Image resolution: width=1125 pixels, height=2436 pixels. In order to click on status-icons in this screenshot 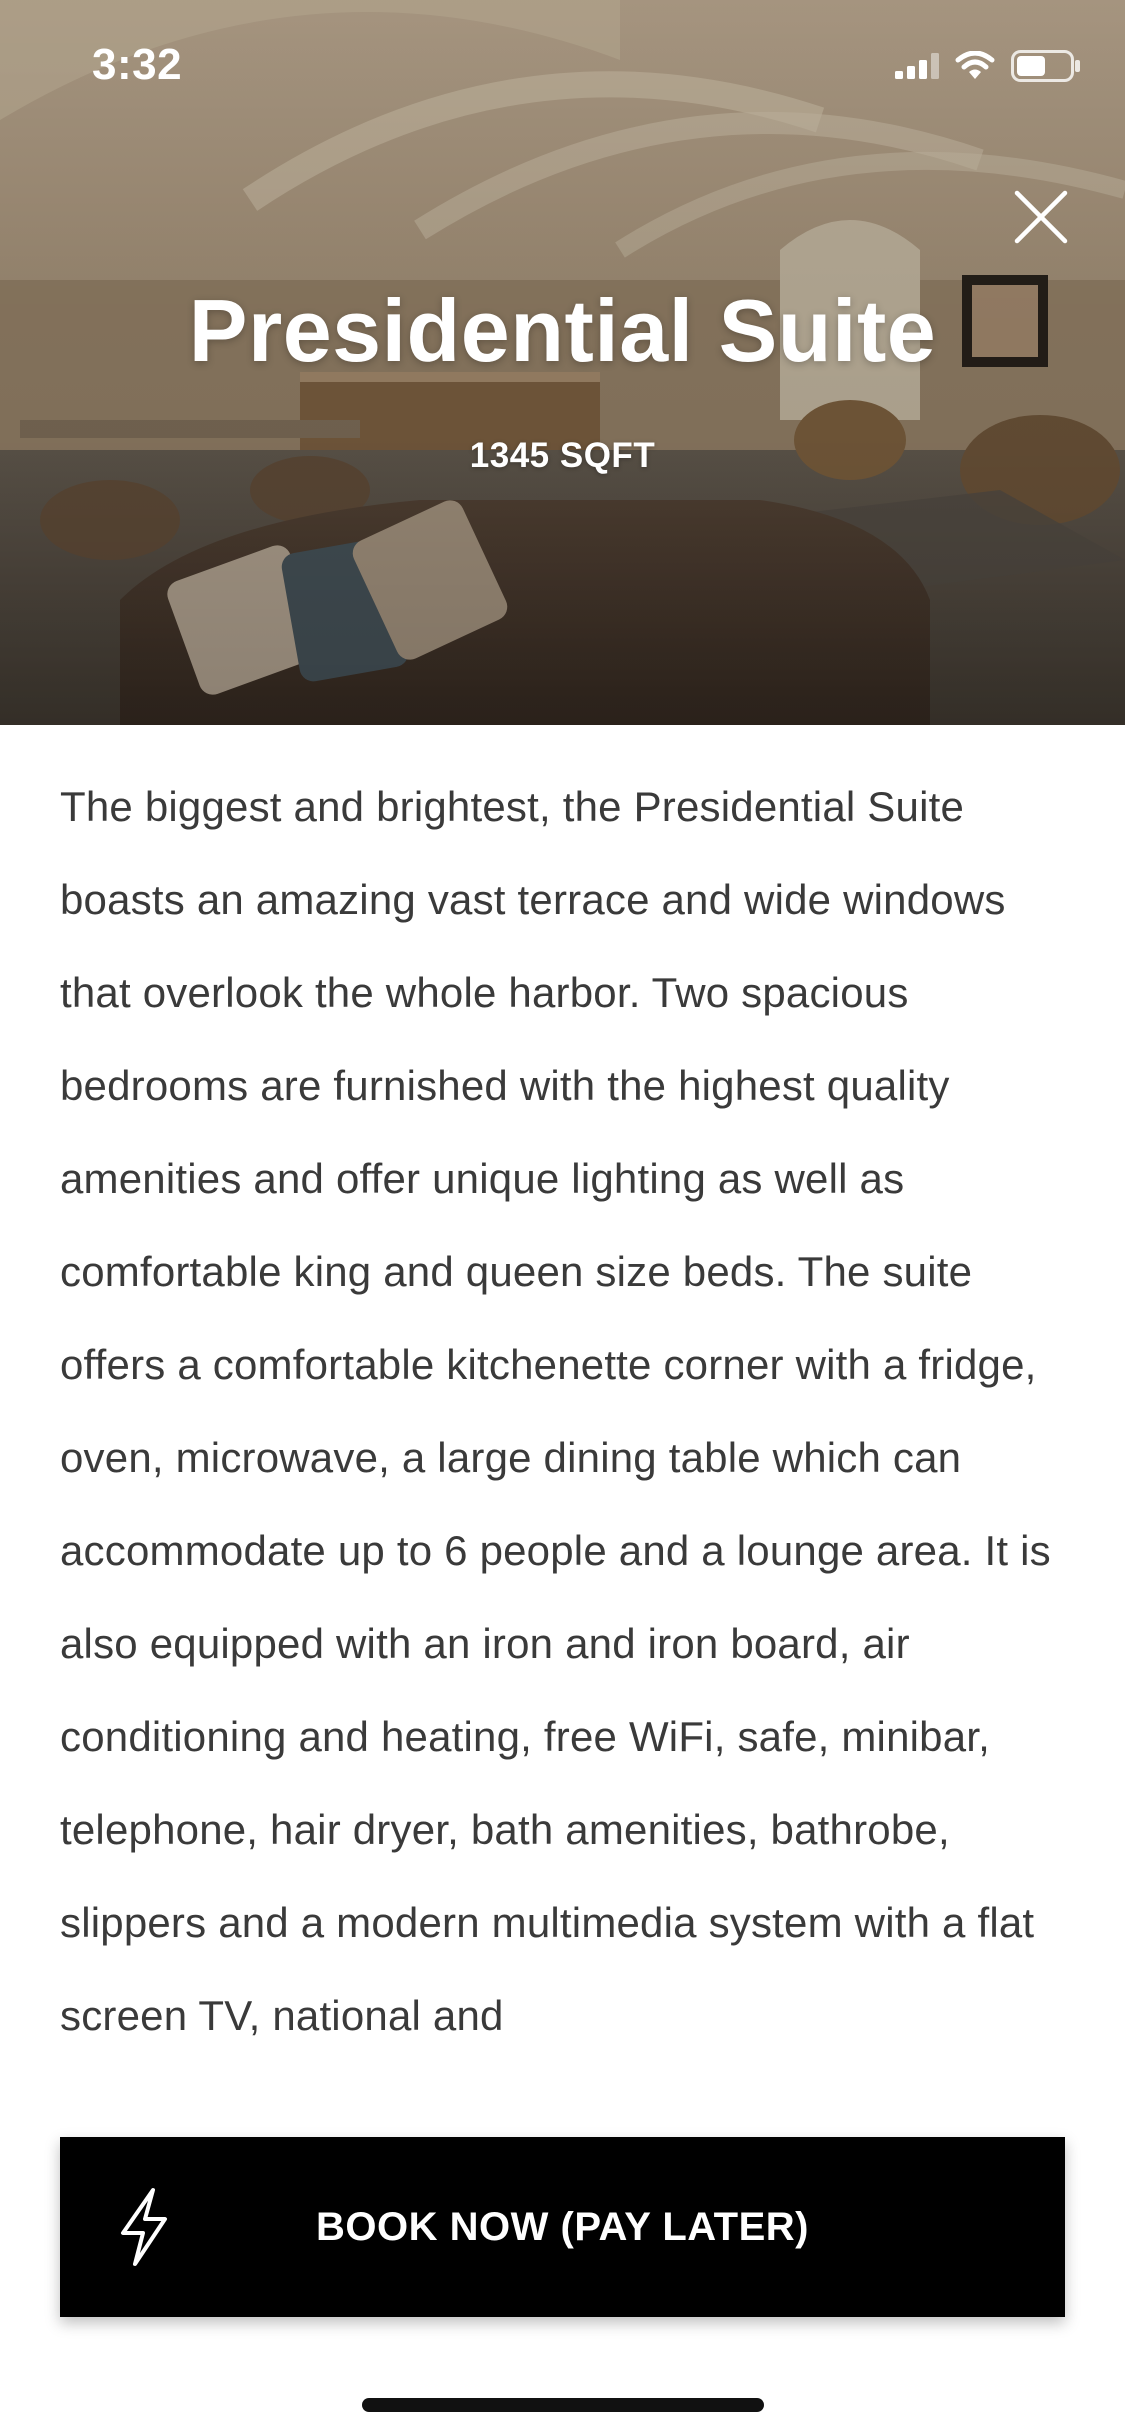, I will do `click(988, 66)`.